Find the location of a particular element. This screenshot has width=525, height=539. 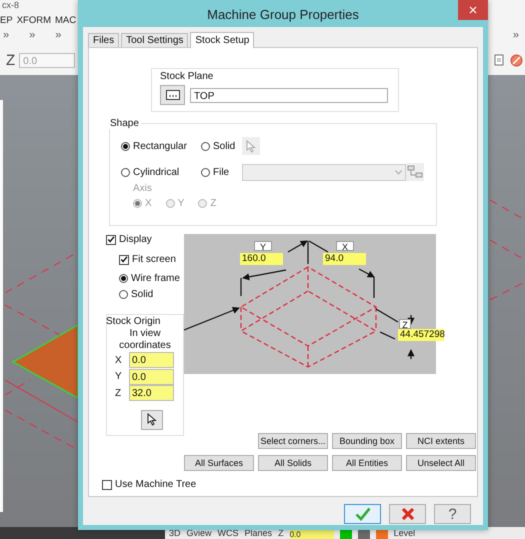

option-label: Use Machine Tree is located at coordinates (155, 484).